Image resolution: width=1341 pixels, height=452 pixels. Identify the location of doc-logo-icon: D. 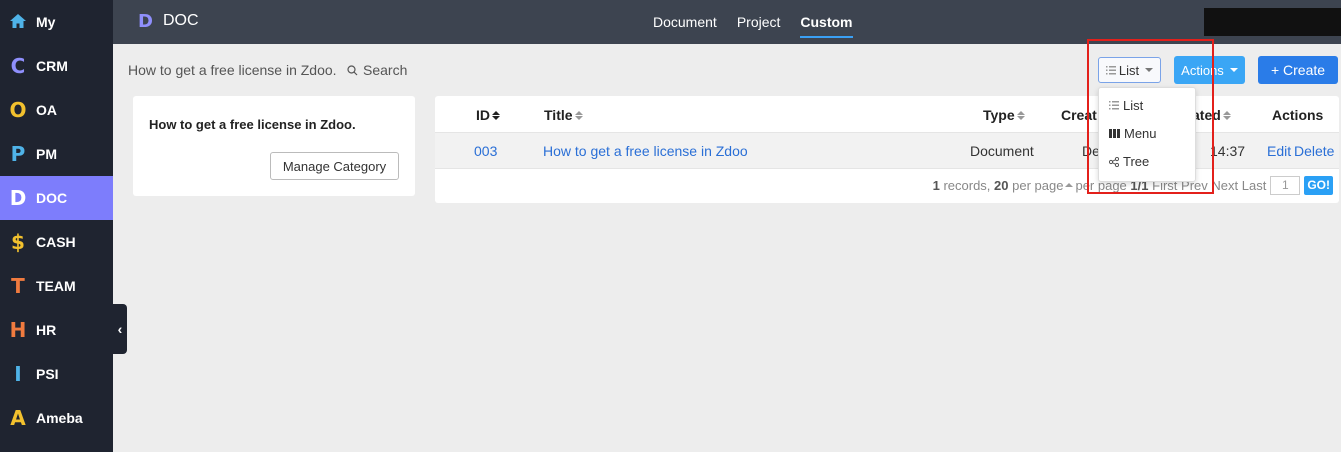
(145, 21).